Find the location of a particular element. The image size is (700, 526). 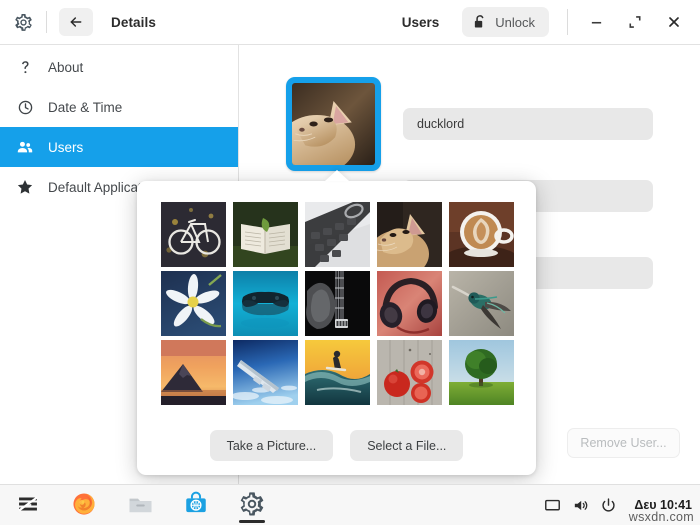

latte-avatar is located at coordinates (481, 234).